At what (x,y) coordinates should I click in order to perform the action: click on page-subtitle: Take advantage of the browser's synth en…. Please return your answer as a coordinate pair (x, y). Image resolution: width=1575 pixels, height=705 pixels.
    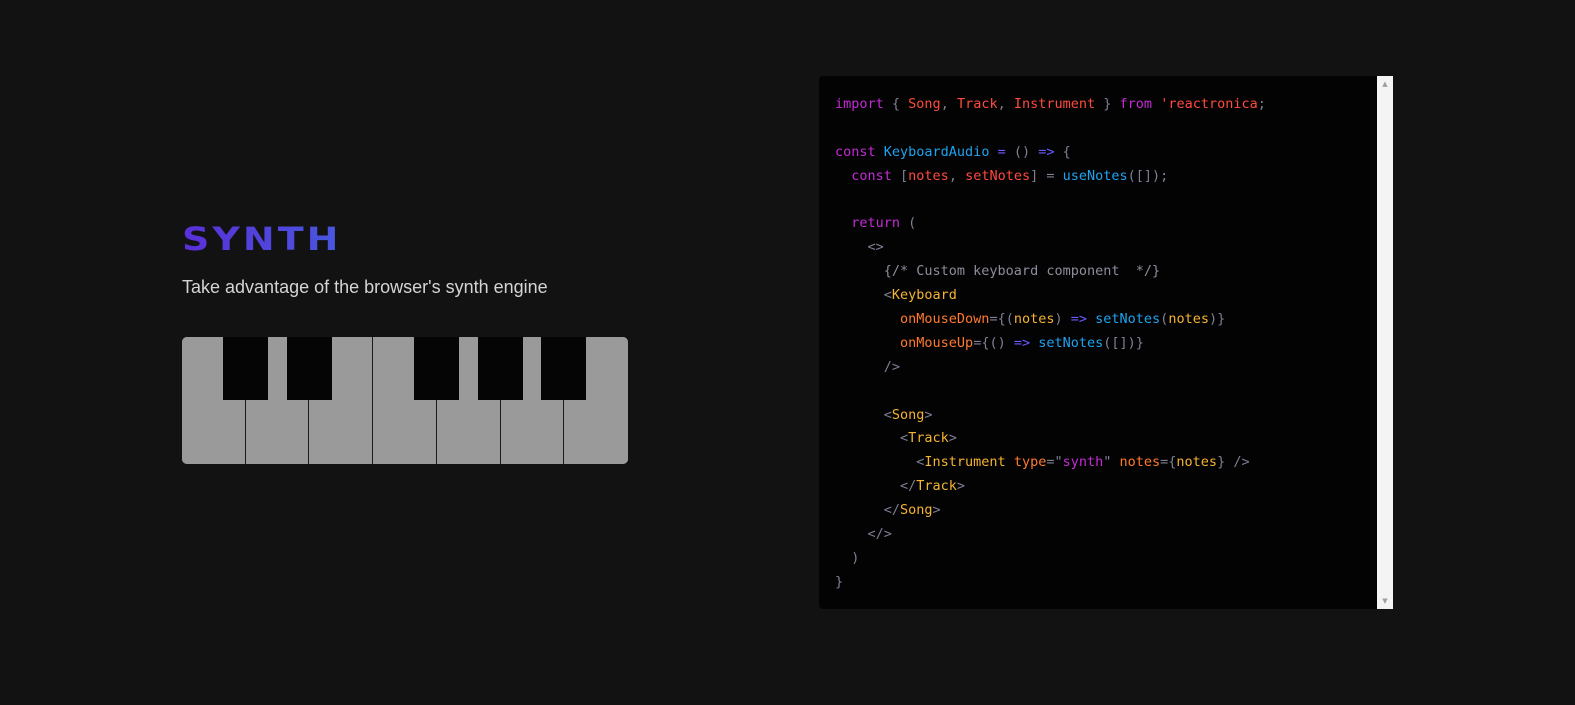
    Looking at the image, I should click on (365, 287).